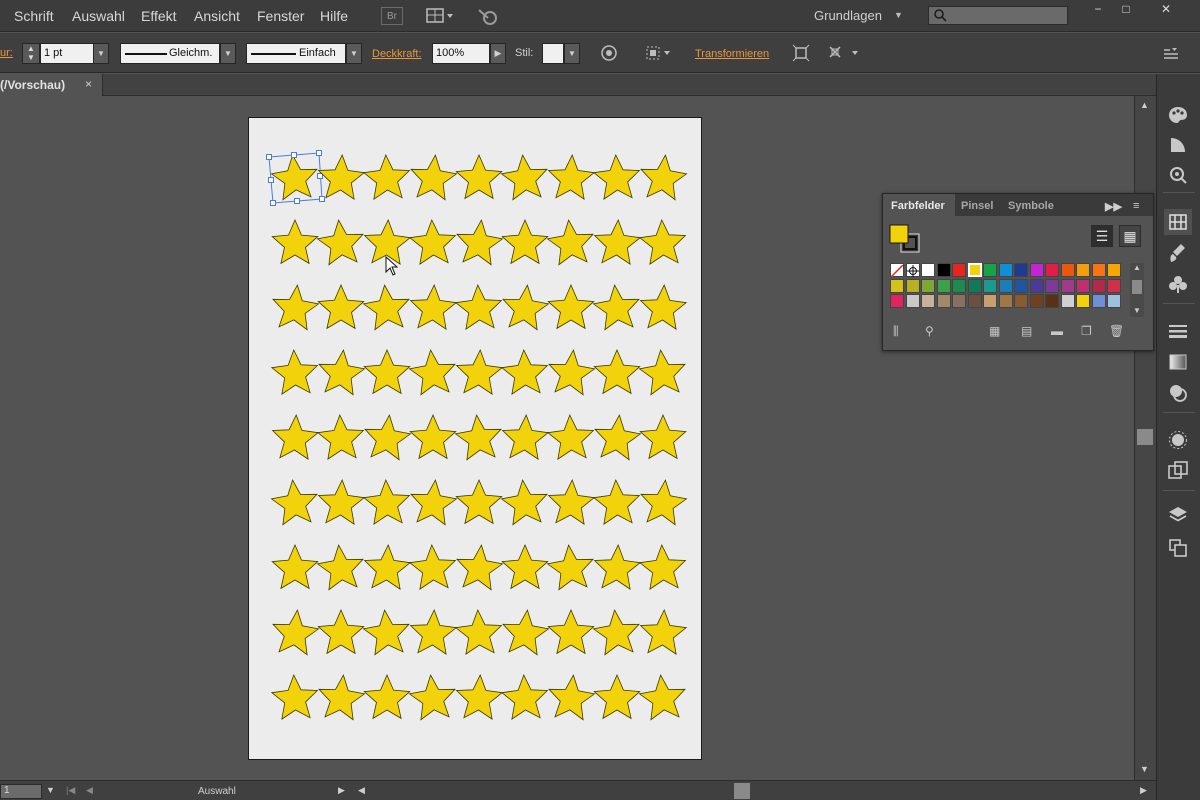 This screenshot has width=1200, height=800. What do you see at coordinates (897, 270) in the screenshot?
I see `swatch-none` at bounding box center [897, 270].